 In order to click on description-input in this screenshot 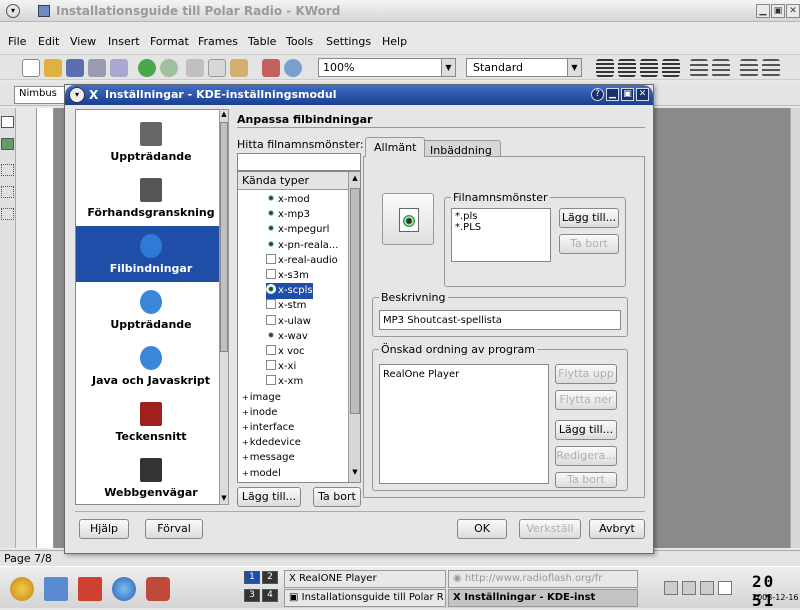, I will do `click(500, 320)`.